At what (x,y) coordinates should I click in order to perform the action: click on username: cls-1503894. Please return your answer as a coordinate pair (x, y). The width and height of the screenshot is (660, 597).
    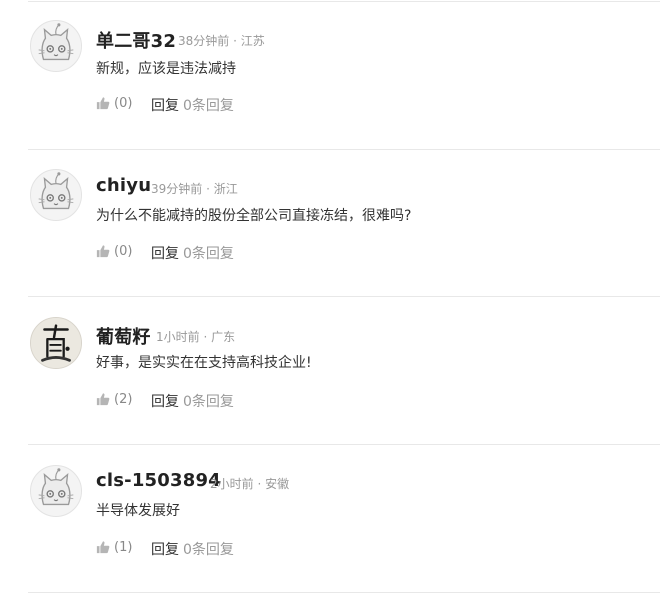
    Looking at the image, I should click on (158, 480).